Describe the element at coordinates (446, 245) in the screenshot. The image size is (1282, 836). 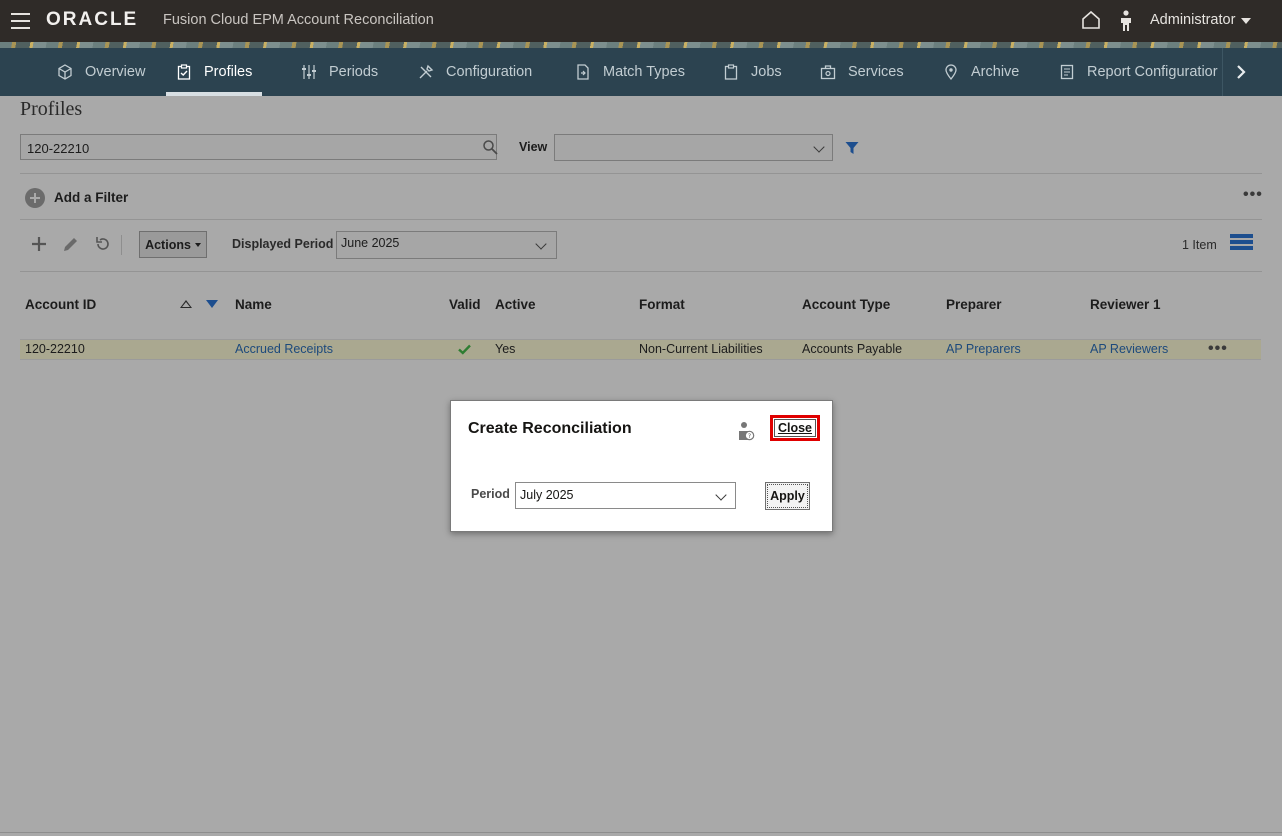
I see `displayed-period-select: June 2025` at that location.